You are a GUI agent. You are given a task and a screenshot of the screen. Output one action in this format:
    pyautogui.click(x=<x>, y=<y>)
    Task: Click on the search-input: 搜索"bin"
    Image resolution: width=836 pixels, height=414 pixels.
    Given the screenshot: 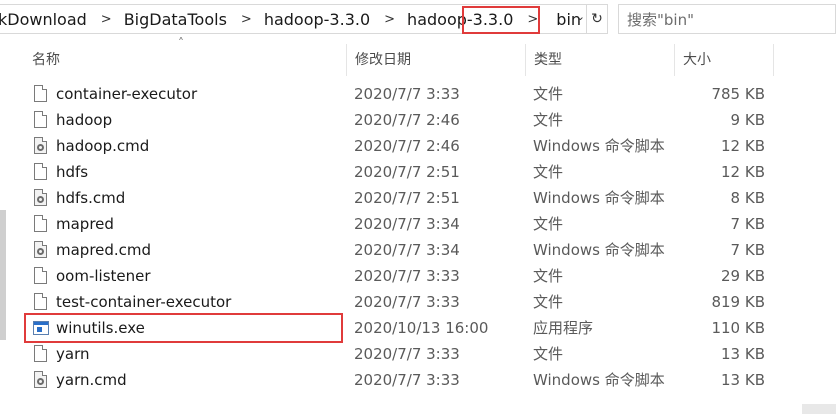 What is the action you would take?
    pyautogui.click(x=727, y=19)
    